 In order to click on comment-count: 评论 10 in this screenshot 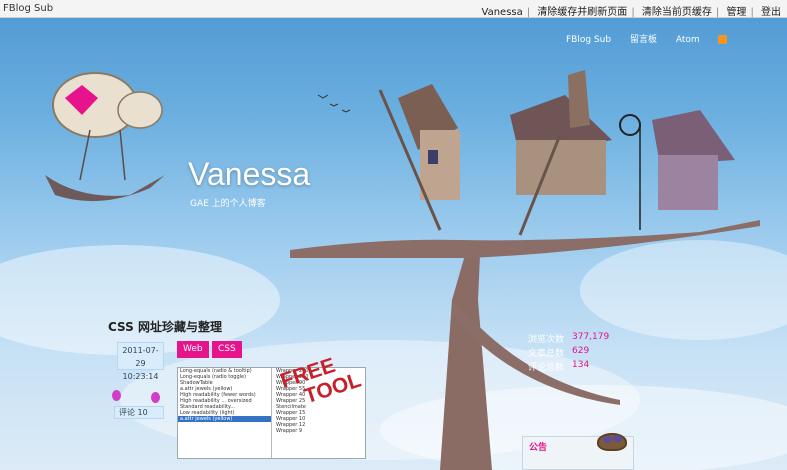, I will do `click(139, 412)`.